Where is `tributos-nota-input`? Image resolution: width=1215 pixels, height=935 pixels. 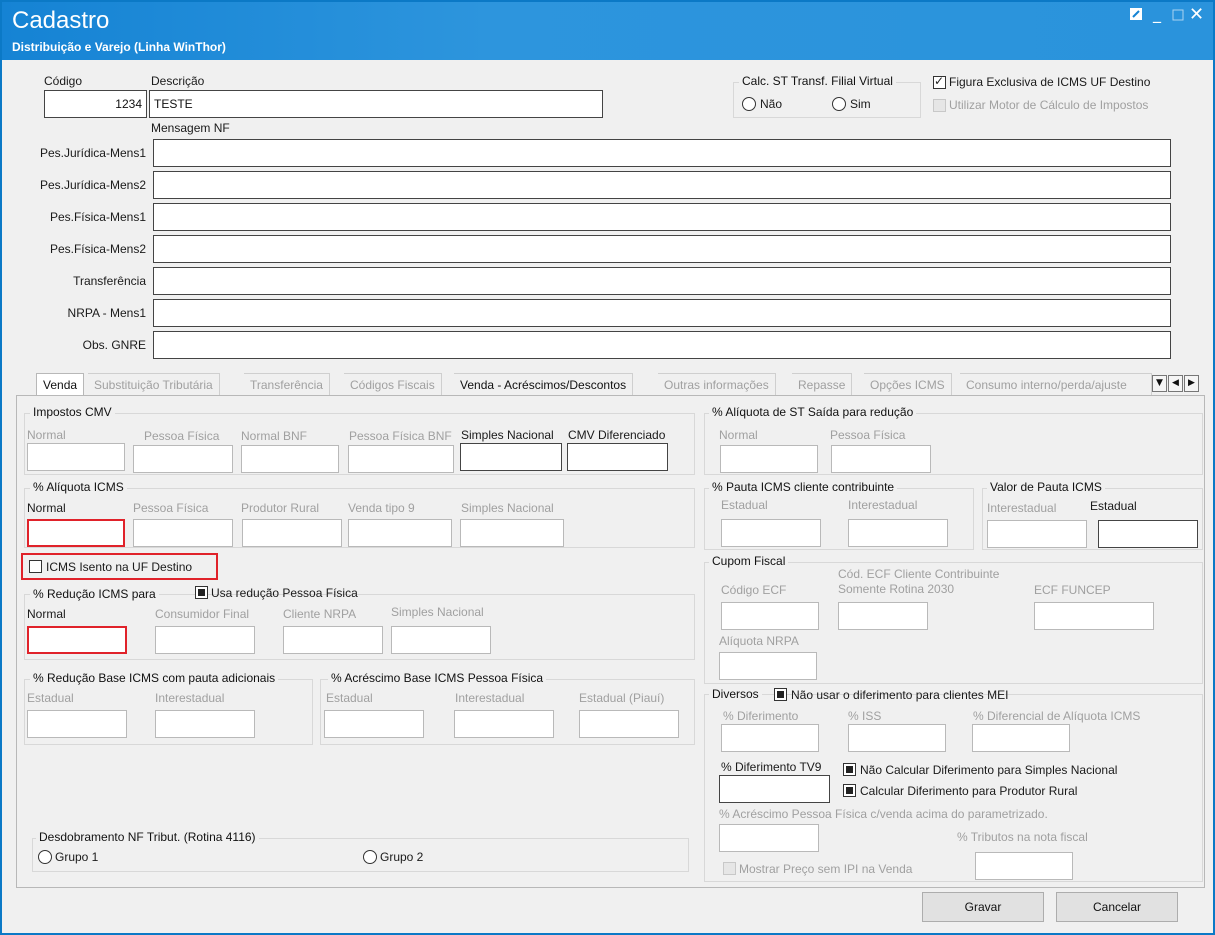 tributos-nota-input is located at coordinates (1024, 866).